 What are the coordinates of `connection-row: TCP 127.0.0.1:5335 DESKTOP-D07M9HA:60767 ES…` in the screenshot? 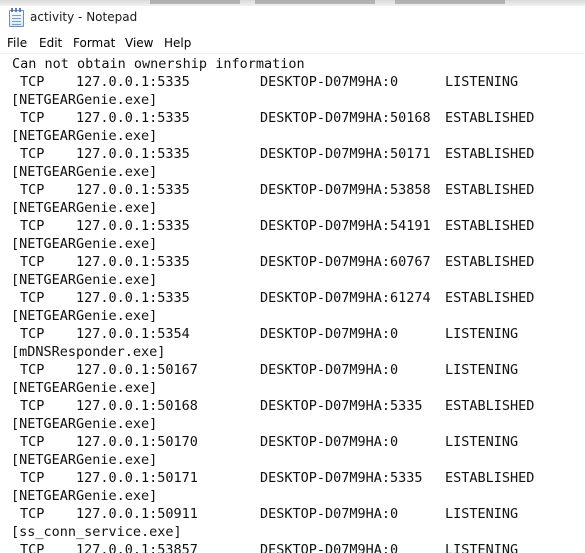 It's located at (292, 262).